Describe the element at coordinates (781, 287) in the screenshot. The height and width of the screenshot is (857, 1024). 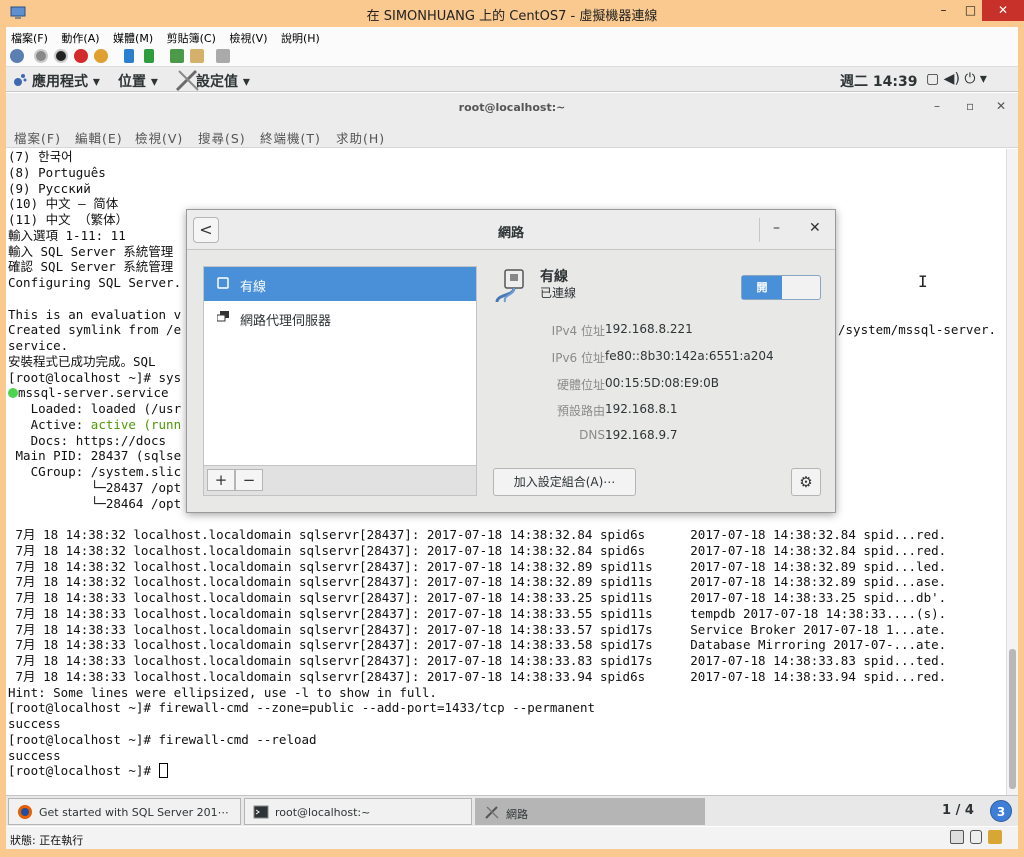
I see `connection-toggle-switch: 開` at that location.